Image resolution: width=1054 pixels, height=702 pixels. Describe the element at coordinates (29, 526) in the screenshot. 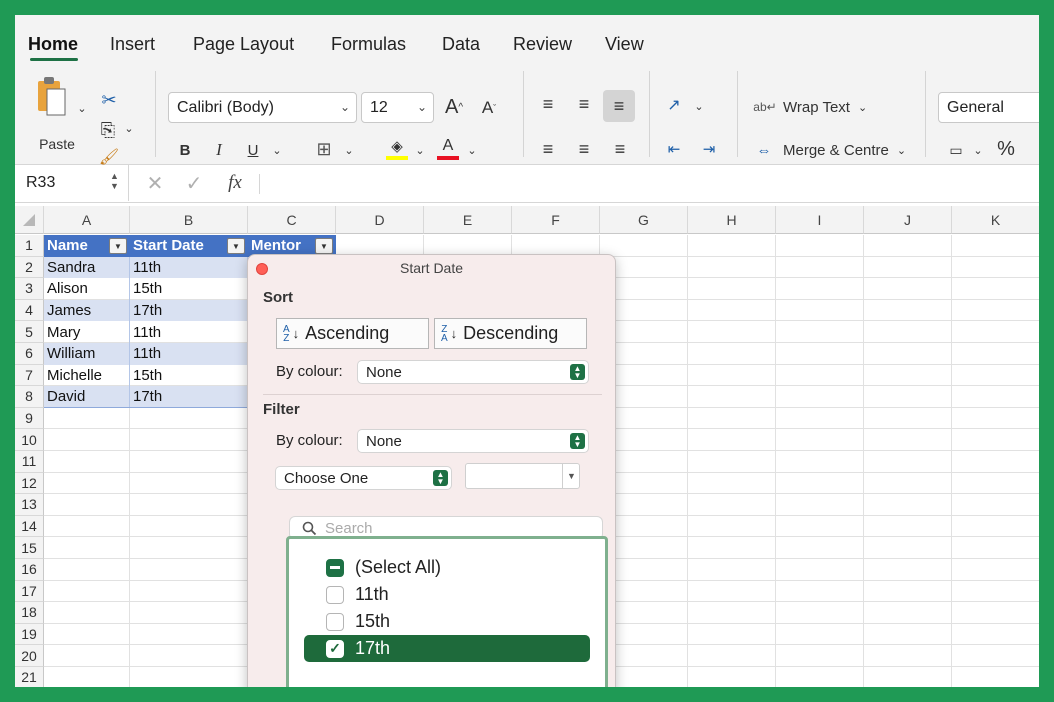

I see `row-header: 14` at that location.